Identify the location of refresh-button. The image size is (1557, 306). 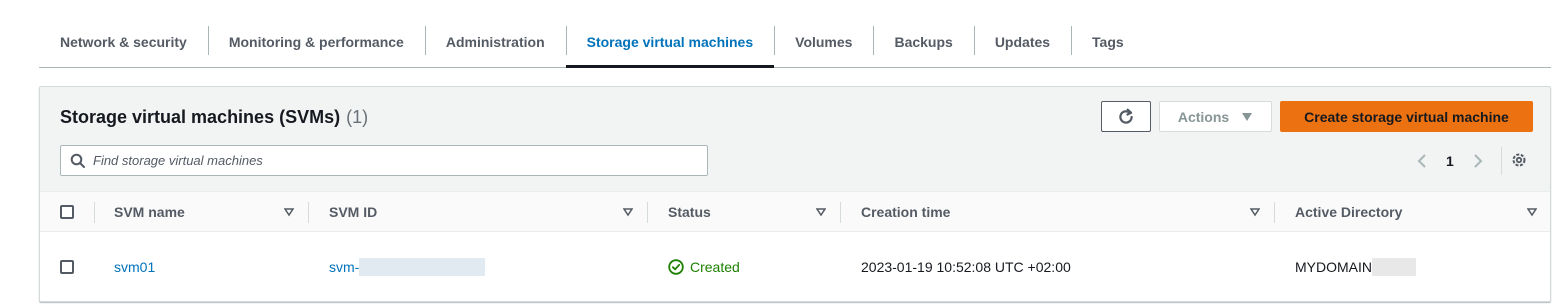
(1126, 116).